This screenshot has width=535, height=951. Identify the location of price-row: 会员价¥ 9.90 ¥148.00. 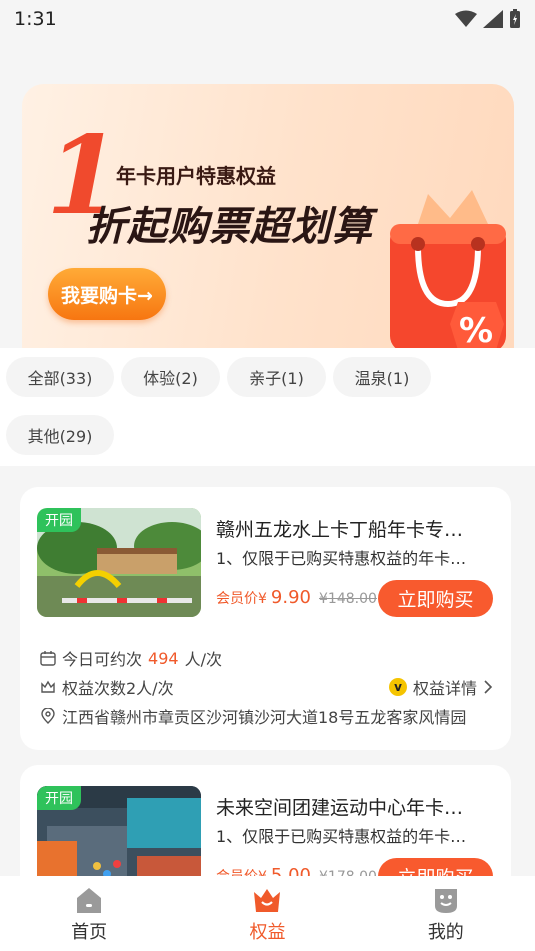
(296, 597).